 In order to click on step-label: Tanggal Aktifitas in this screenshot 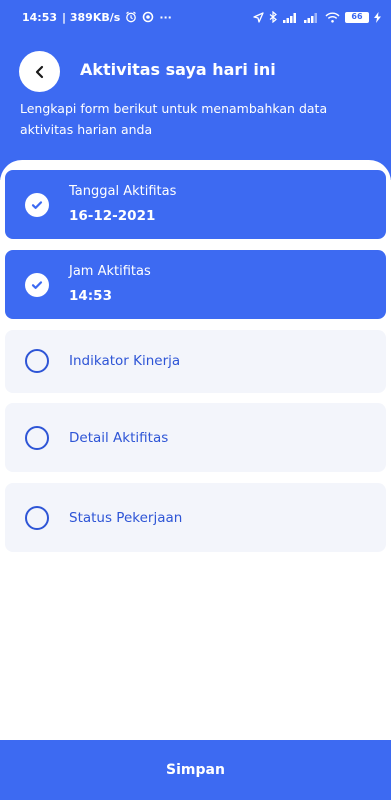, I will do `click(123, 191)`.